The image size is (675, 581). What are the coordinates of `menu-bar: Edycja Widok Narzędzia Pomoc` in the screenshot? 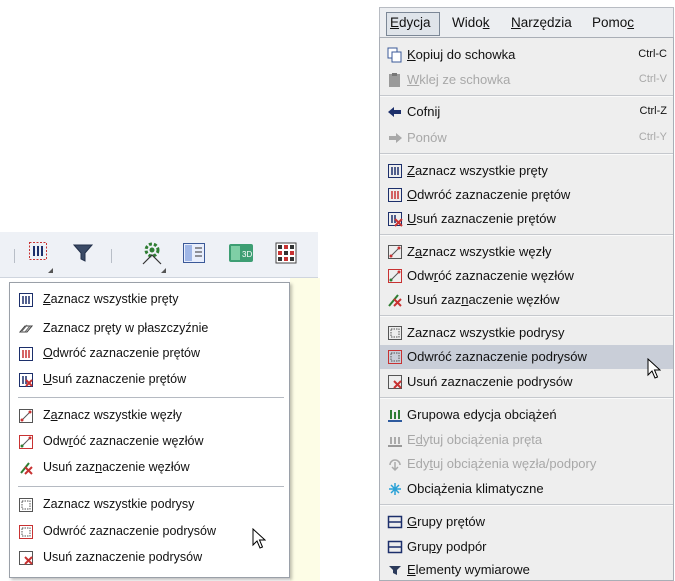 It's located at (526, 22).